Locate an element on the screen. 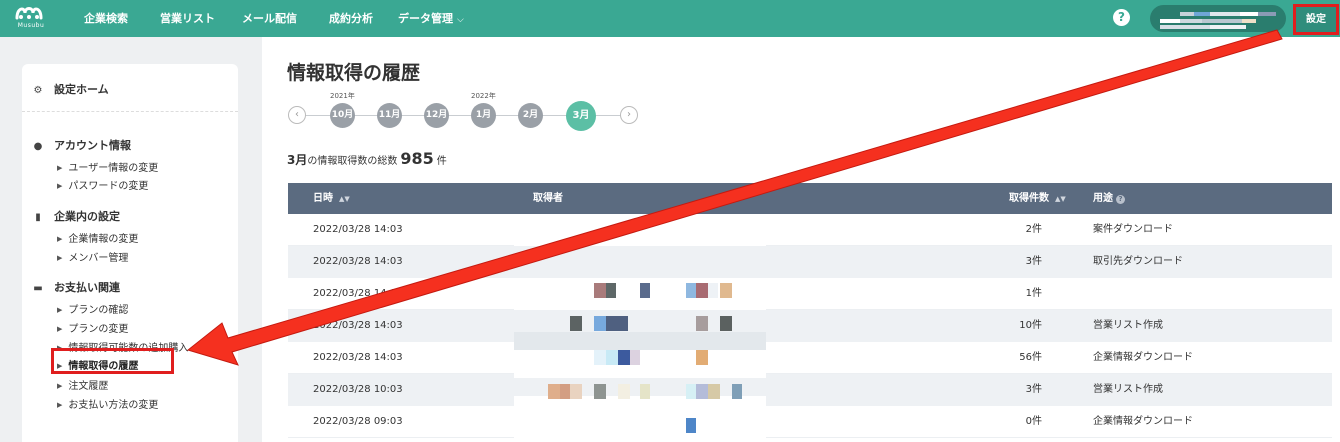 The height and width of the screenshot is (442, 1340). nav-label: 営業リスト is located at coordinates (187, 18).